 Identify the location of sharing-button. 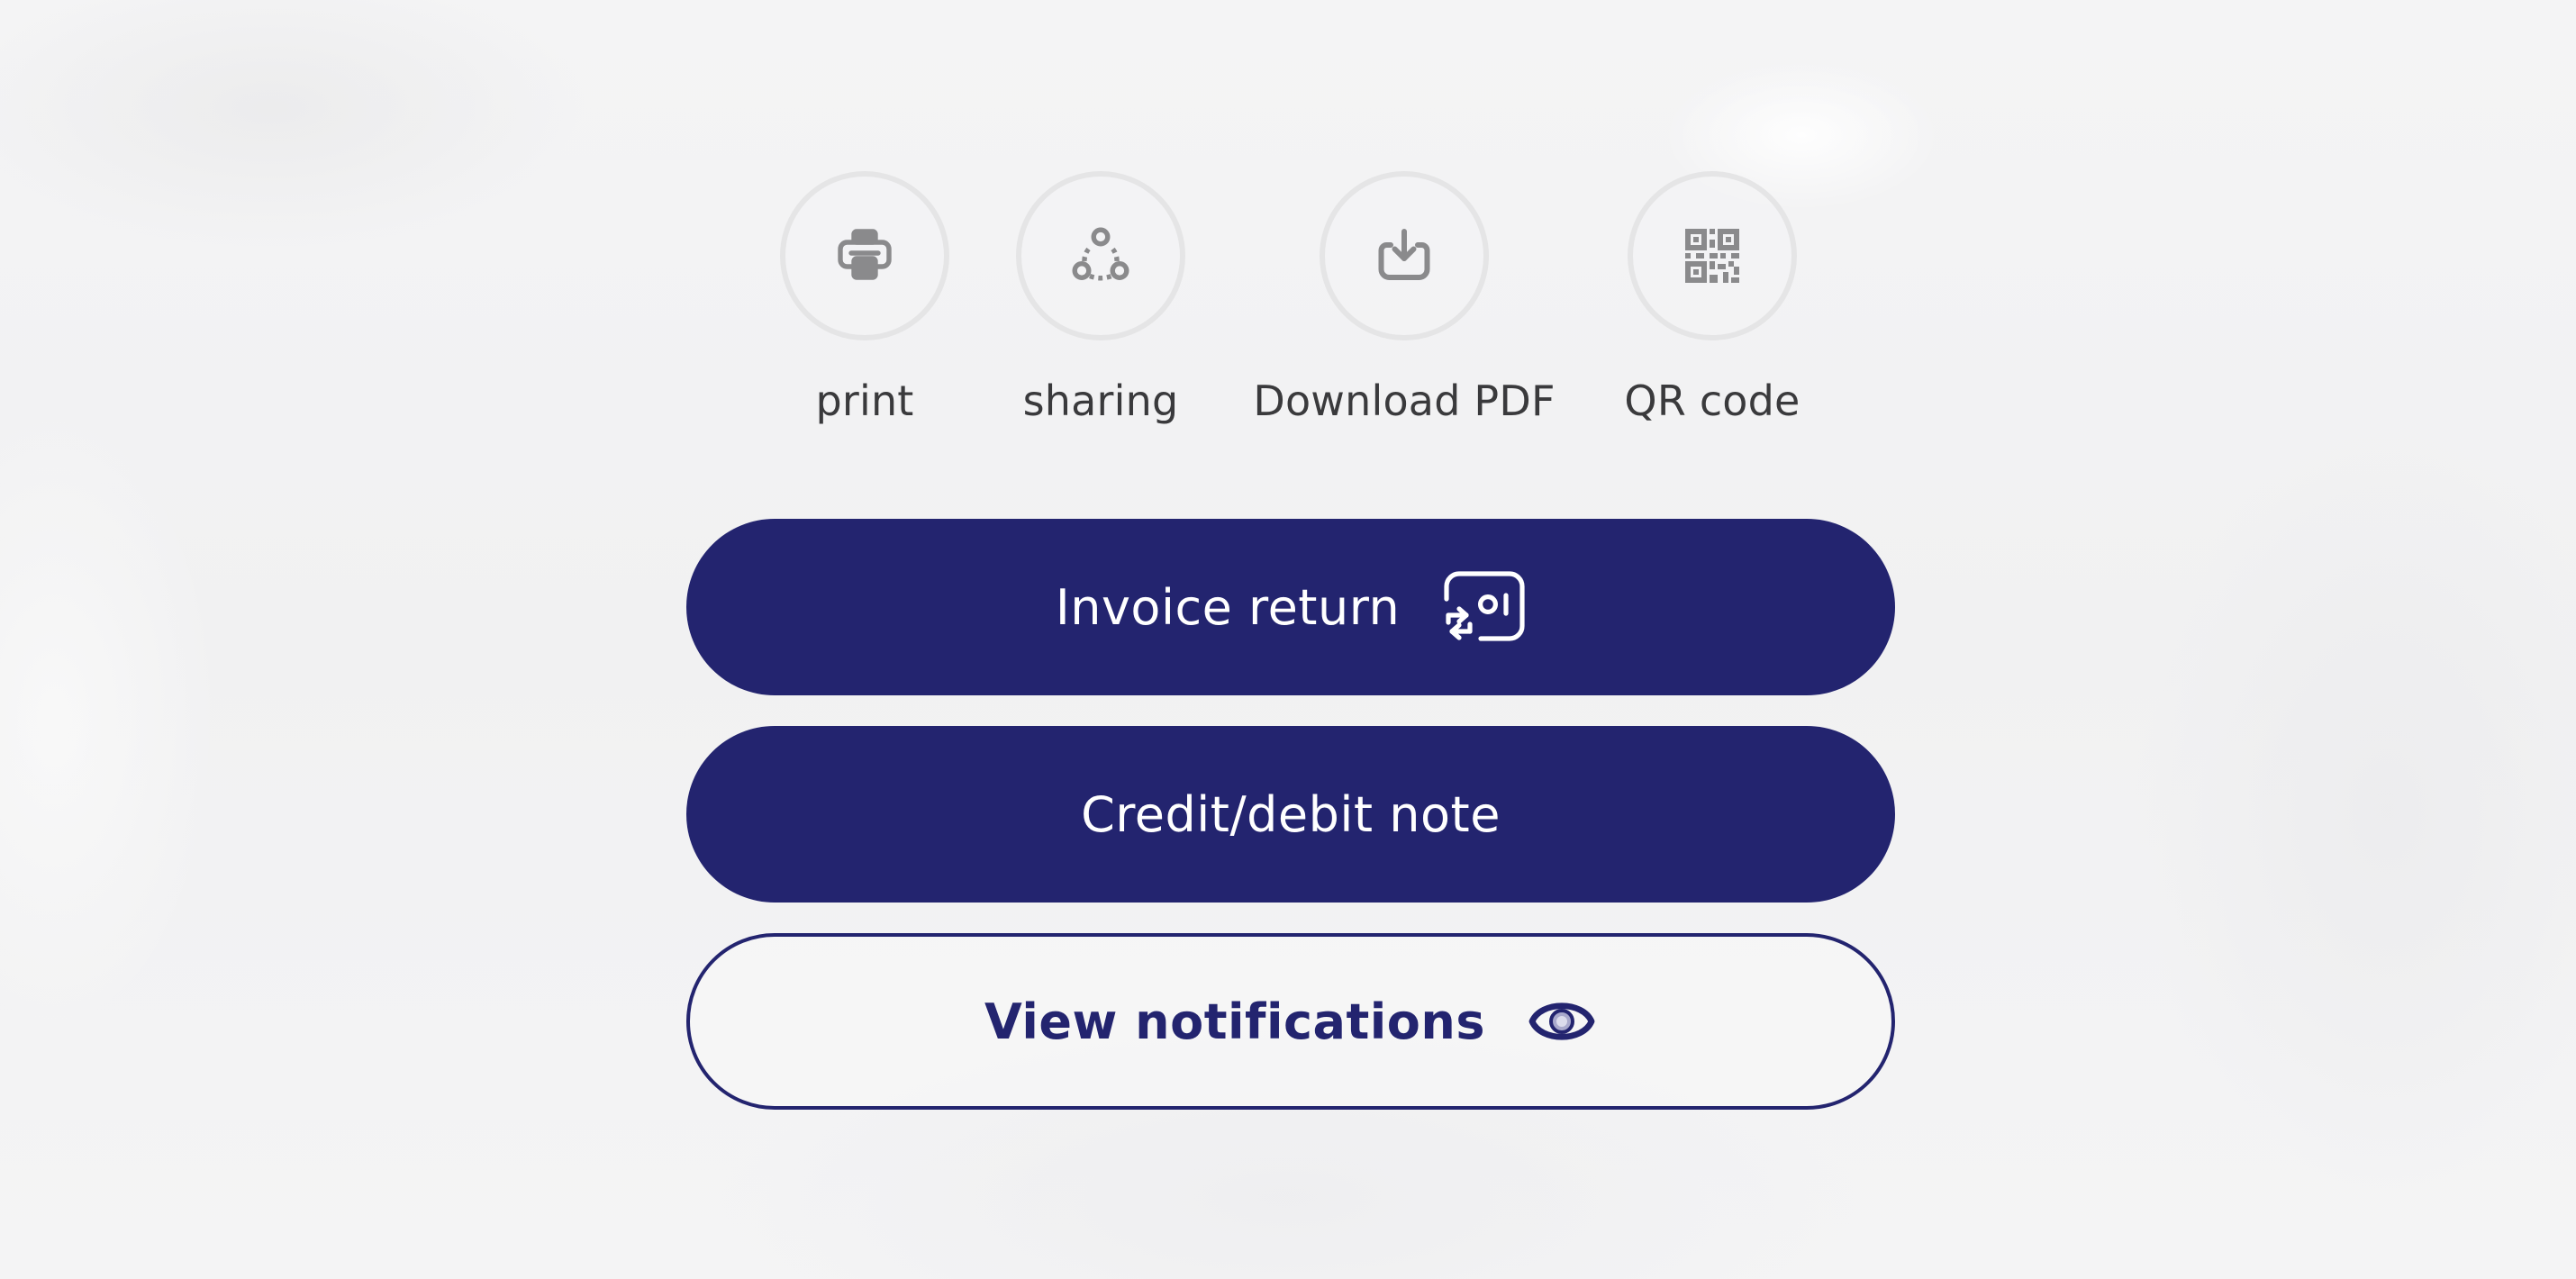
(1100, 255).